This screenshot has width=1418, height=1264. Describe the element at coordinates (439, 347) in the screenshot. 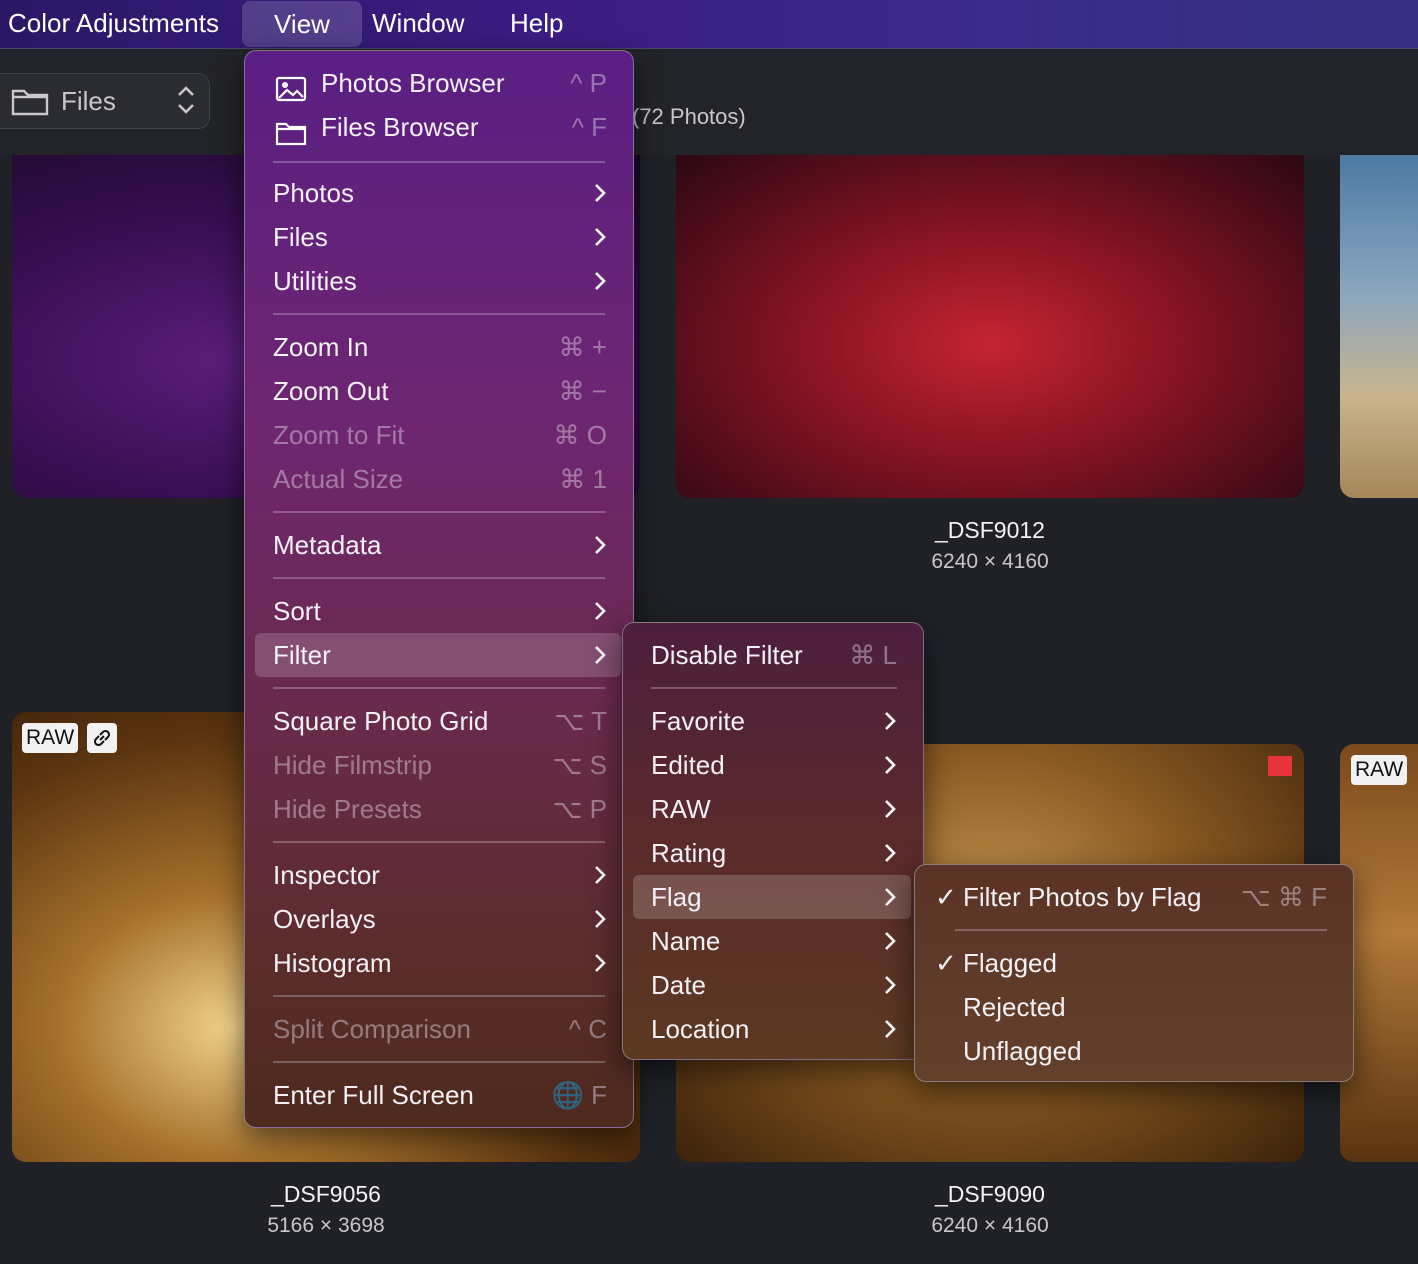

I see `menu-item-zoom-in: Zoom In ⌘ +` at that location.